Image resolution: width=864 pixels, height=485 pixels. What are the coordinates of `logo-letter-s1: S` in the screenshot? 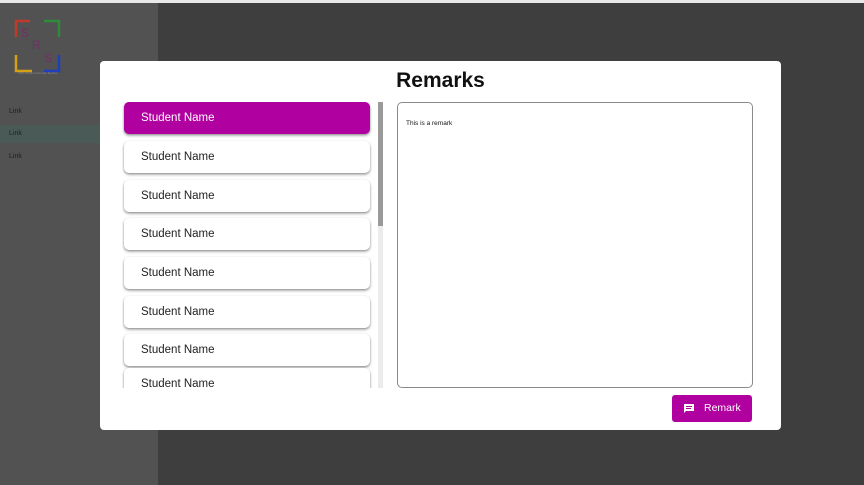 It's located at (25, 33).